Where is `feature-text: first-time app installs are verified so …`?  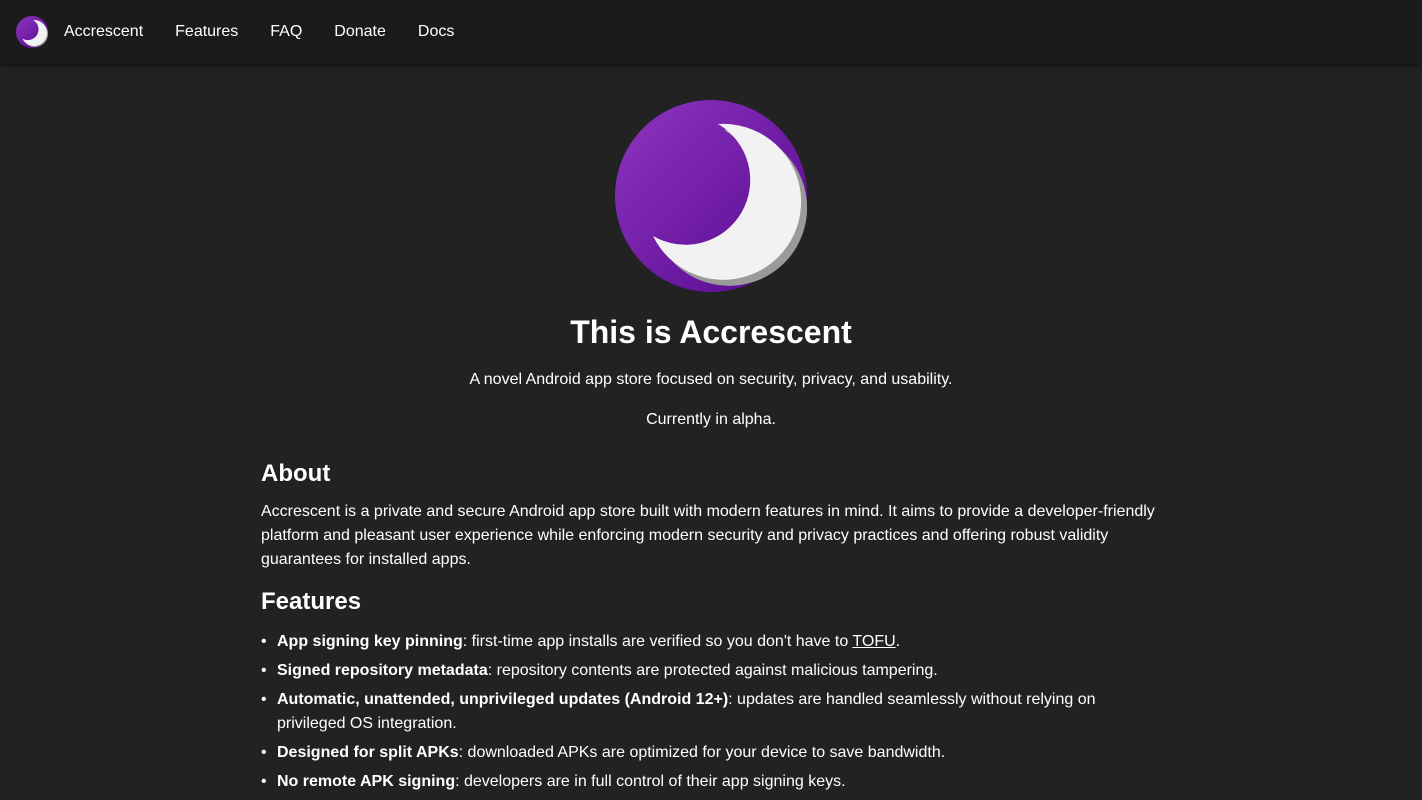
feature-text: first-time app installs are verified so … is located at coordinates (662, 641).